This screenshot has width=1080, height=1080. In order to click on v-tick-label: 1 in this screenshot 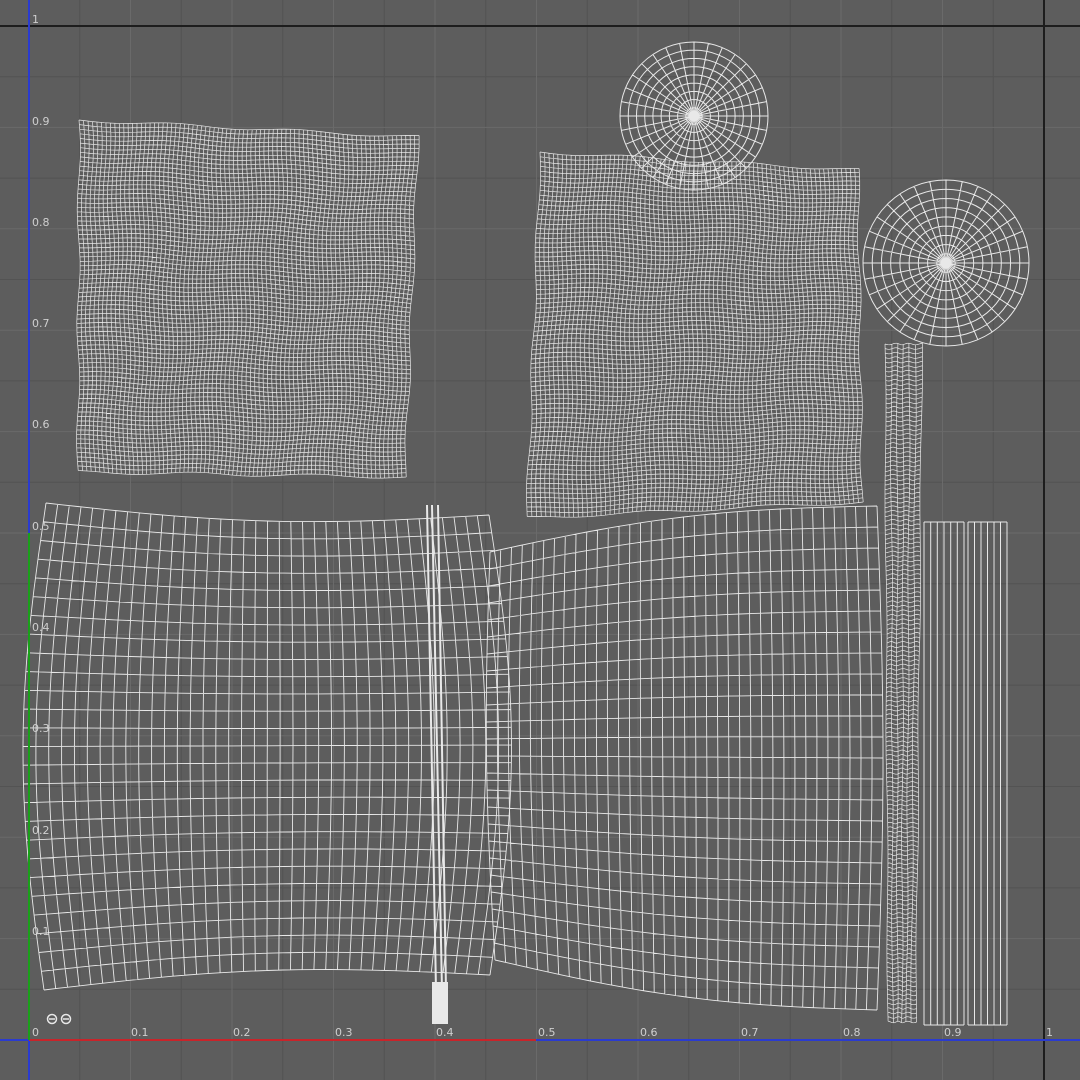, I will do `click(35, 19)`.